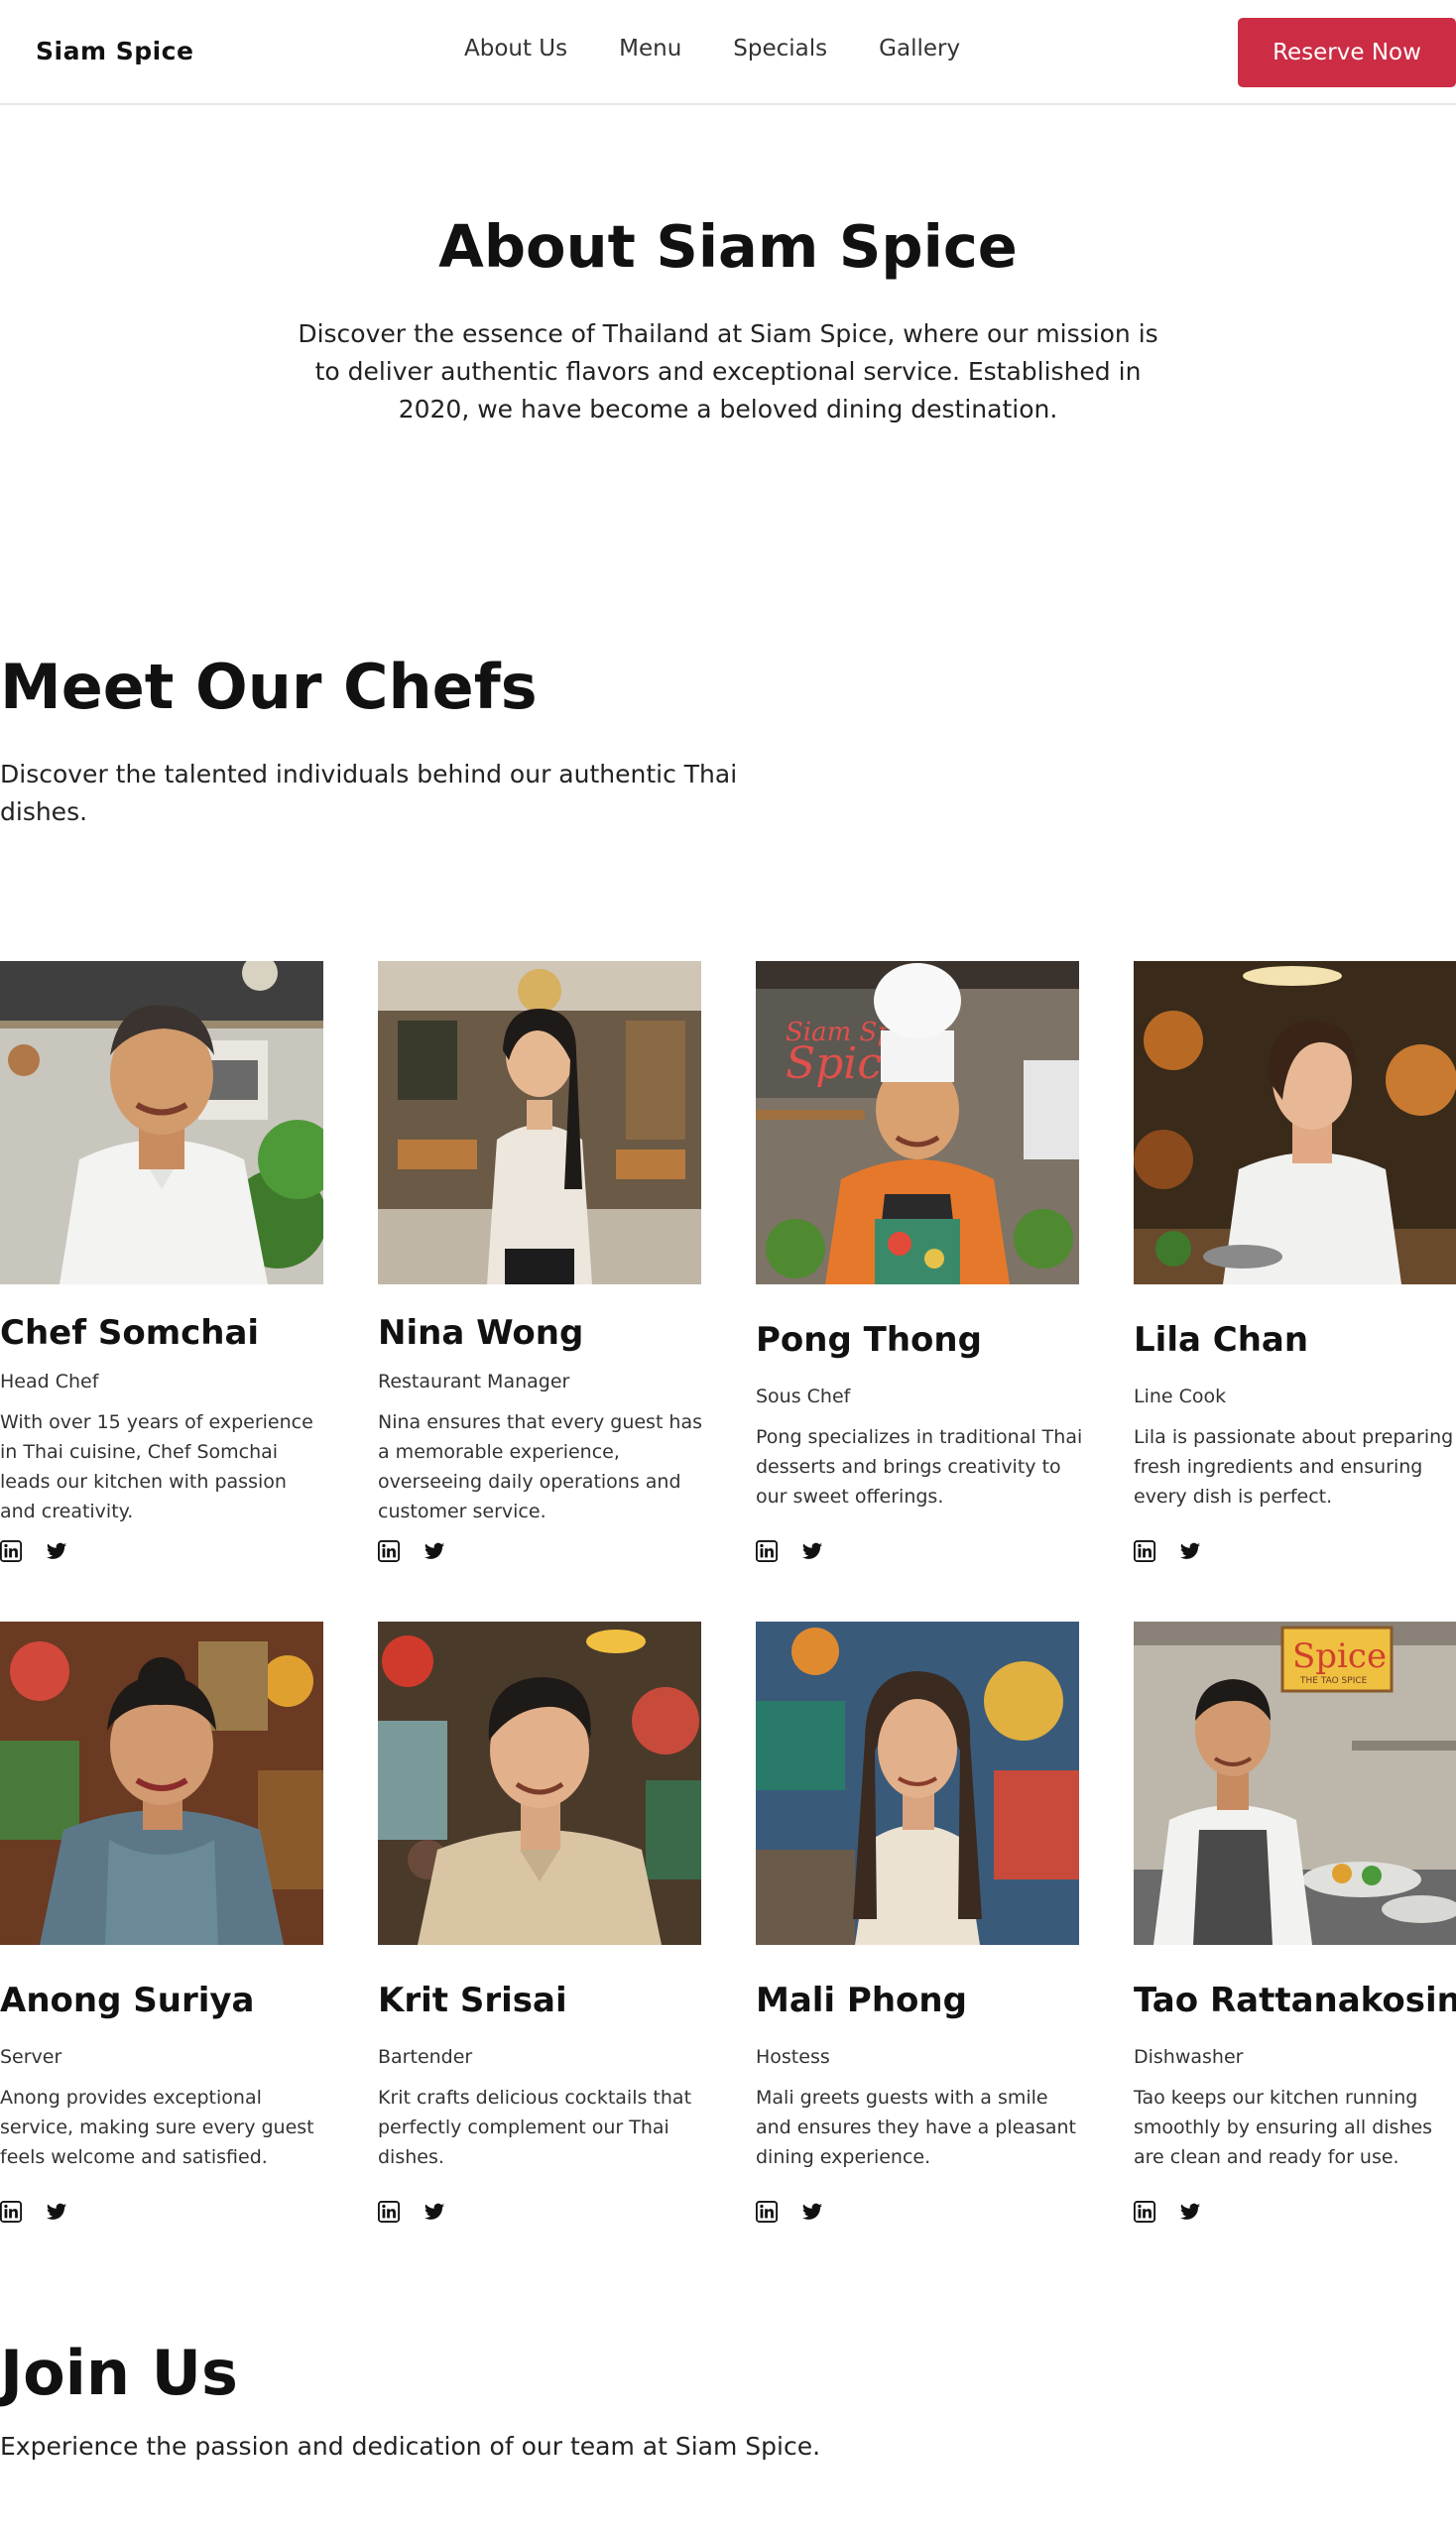 The height and width of the screenshot is (2539, 1456). Describe the element at coordinates (919, 48) in the screenshot. I see `nav-link-gallery: Gallery` at that location.